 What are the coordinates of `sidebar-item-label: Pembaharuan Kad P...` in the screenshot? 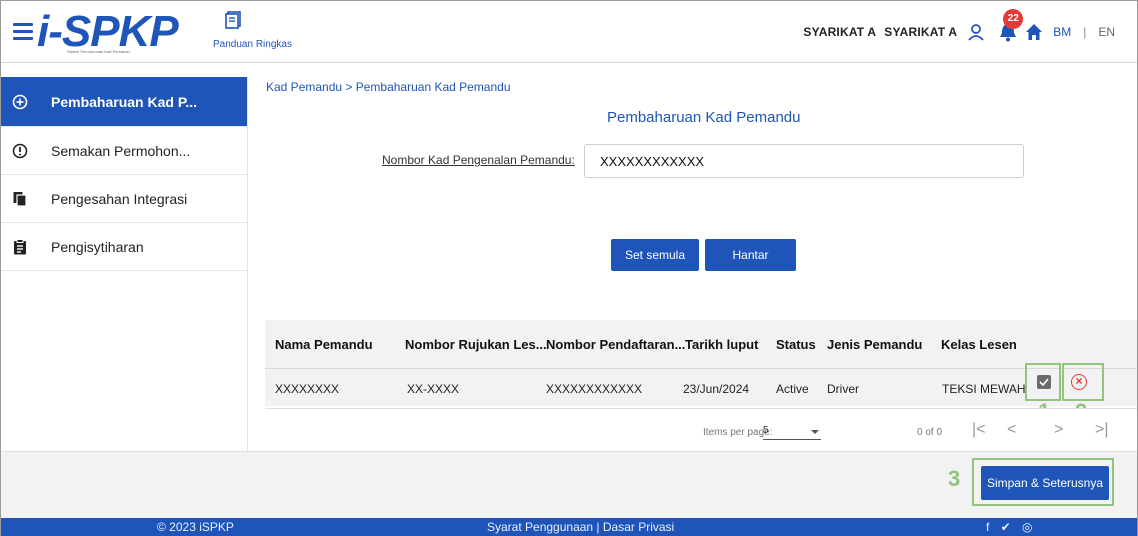 It's located at (124, 101).